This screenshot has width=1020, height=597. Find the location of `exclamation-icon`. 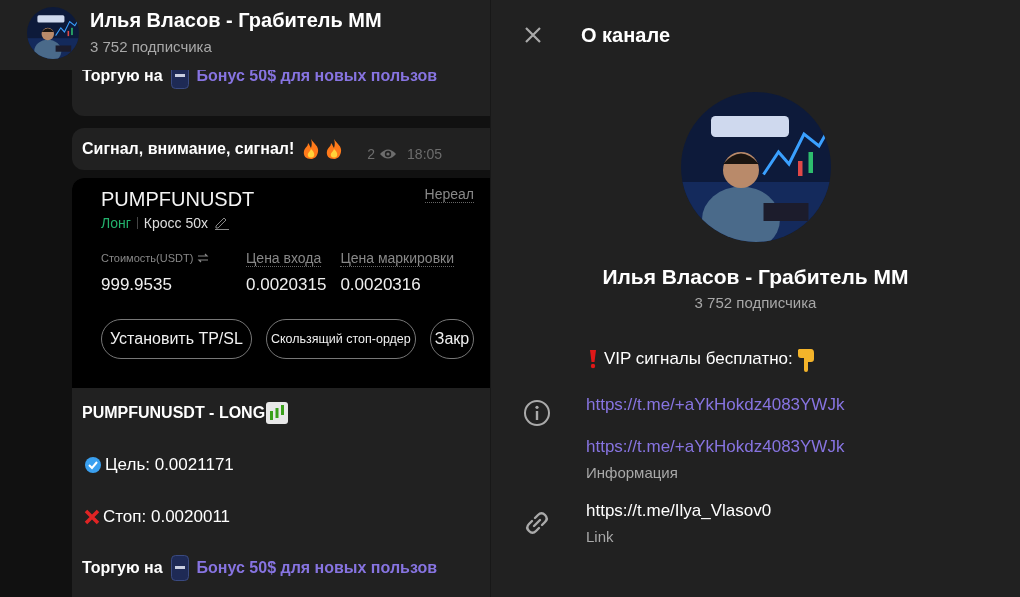

exclamation-icon is located at coordinates (593, 359).